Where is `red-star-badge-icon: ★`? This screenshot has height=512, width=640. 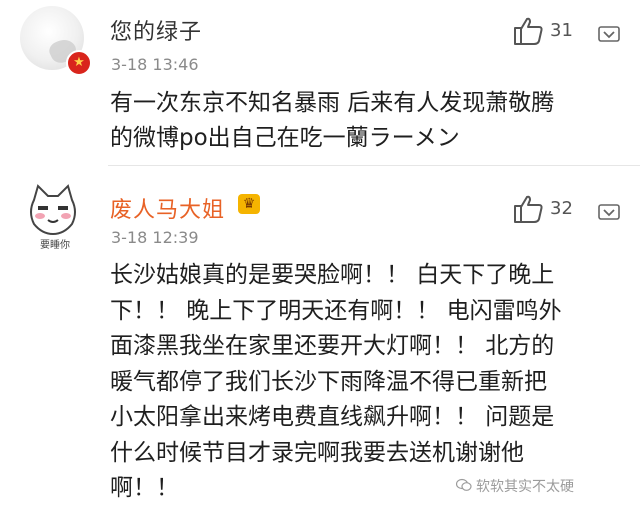 red-star-badge-icon: ★ is located at coordinates (79, 63).